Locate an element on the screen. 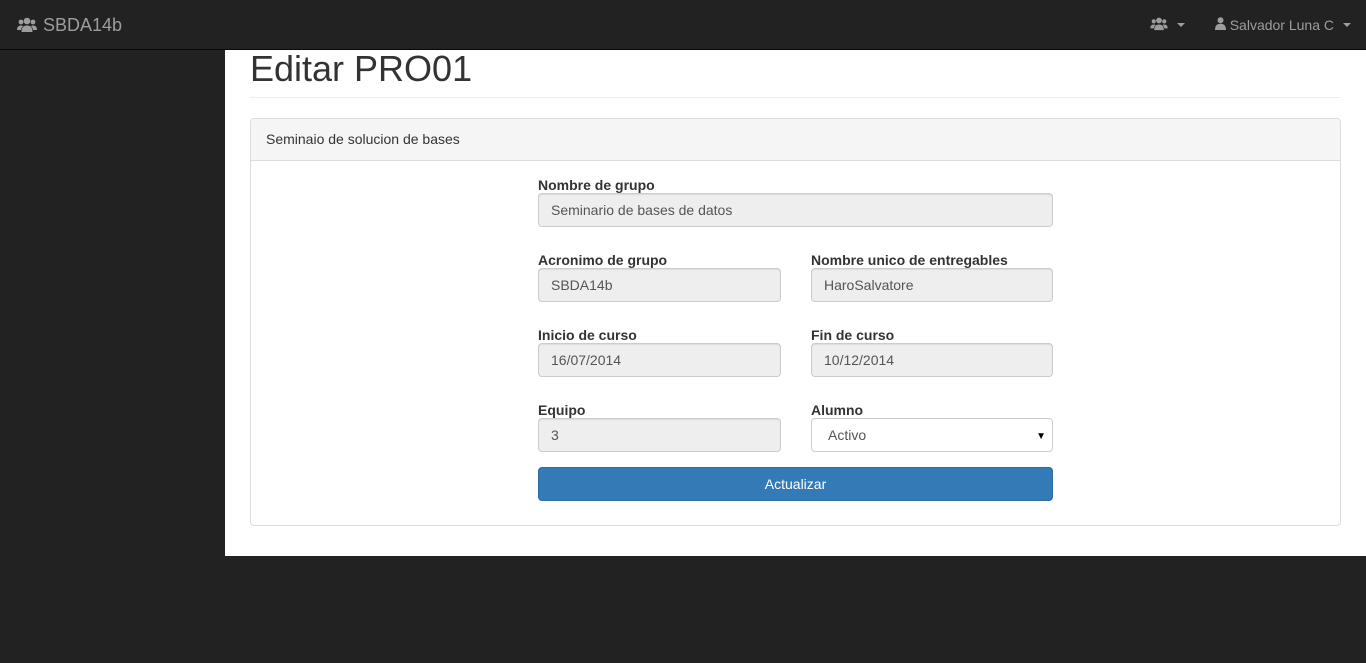 The height and width of the screenshot is (663, 1366). alumno-select: Activo ▼ is located at coordinates (932, 435).